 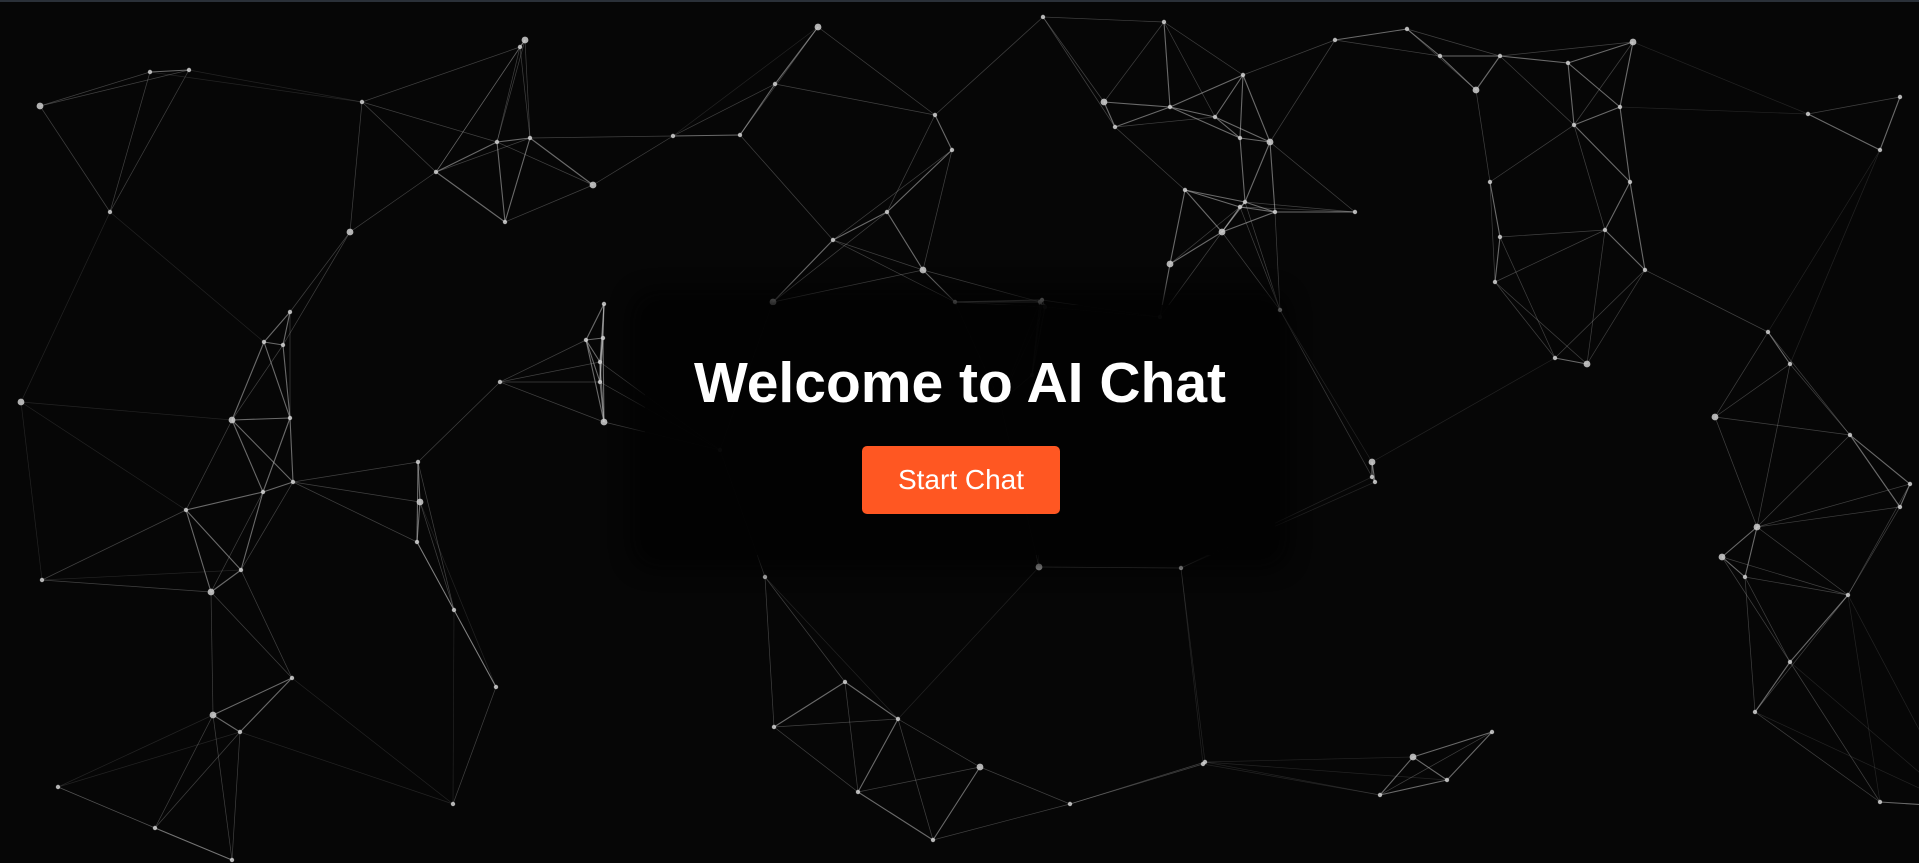 I want to click on hero-panel: Welcome to AI Chat Start Chat, so click(x=960, y=430).